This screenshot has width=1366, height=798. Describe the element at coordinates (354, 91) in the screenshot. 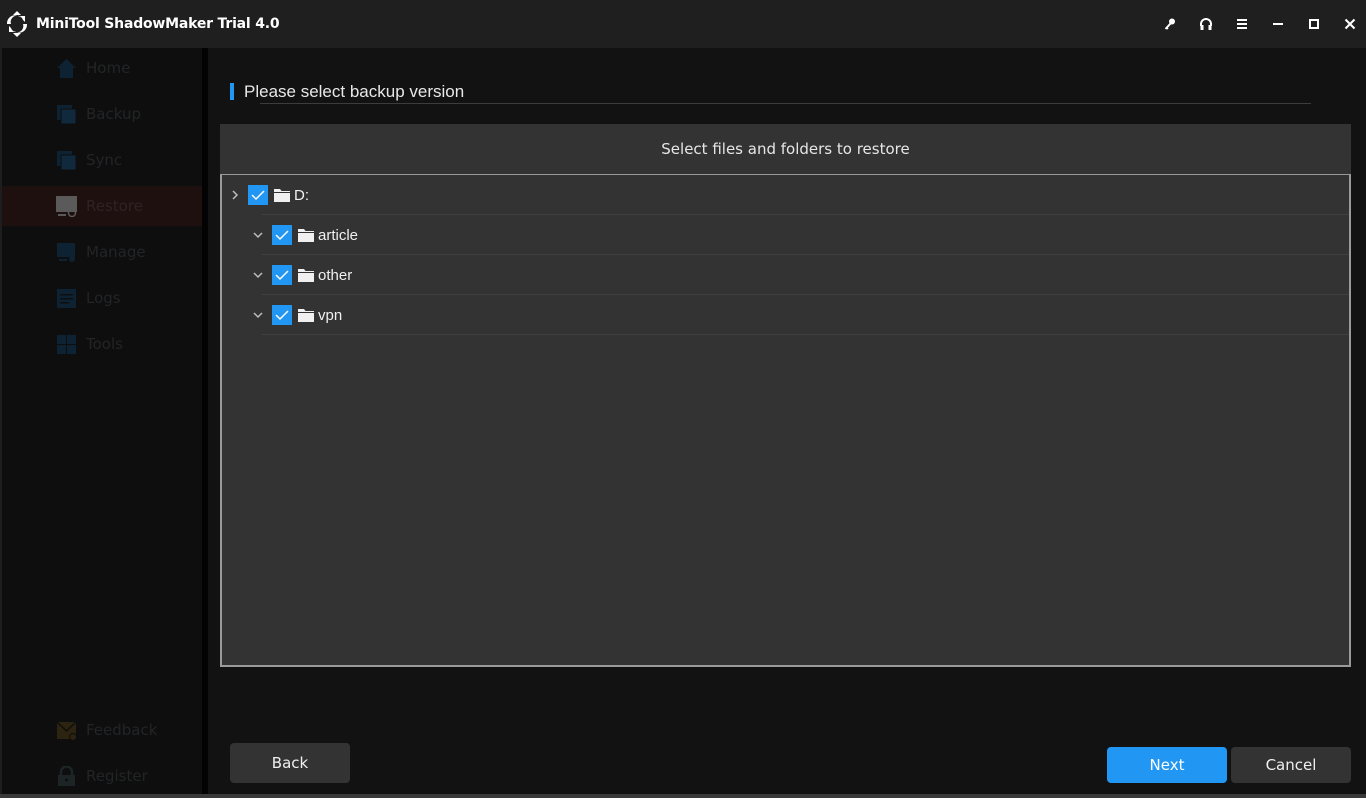

I see `dialog-title: Please select backup version` at that location.